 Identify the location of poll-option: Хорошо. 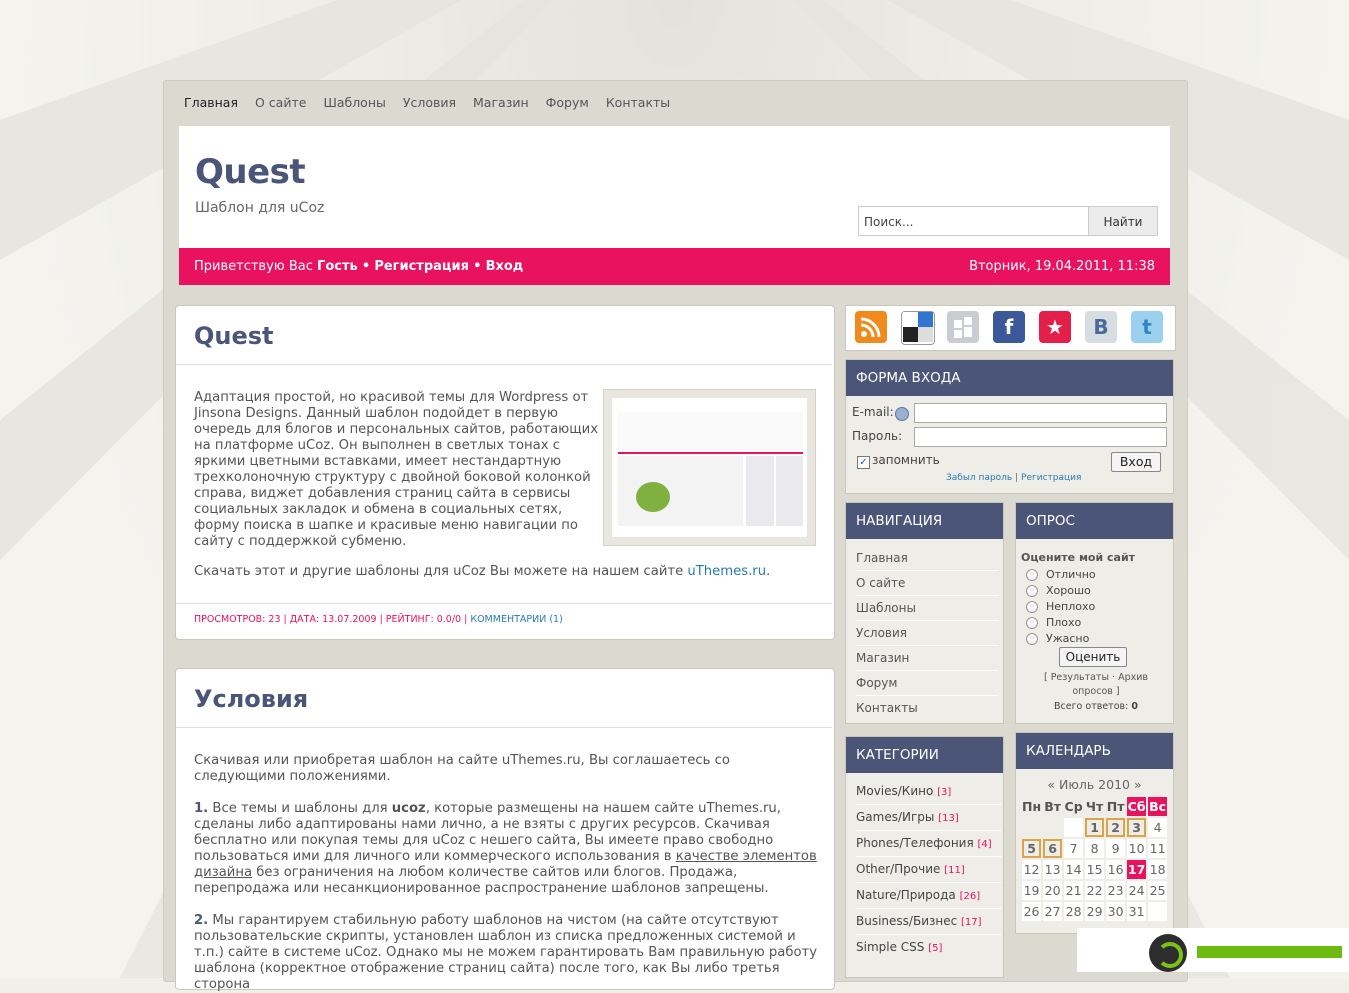
(1061, 591).